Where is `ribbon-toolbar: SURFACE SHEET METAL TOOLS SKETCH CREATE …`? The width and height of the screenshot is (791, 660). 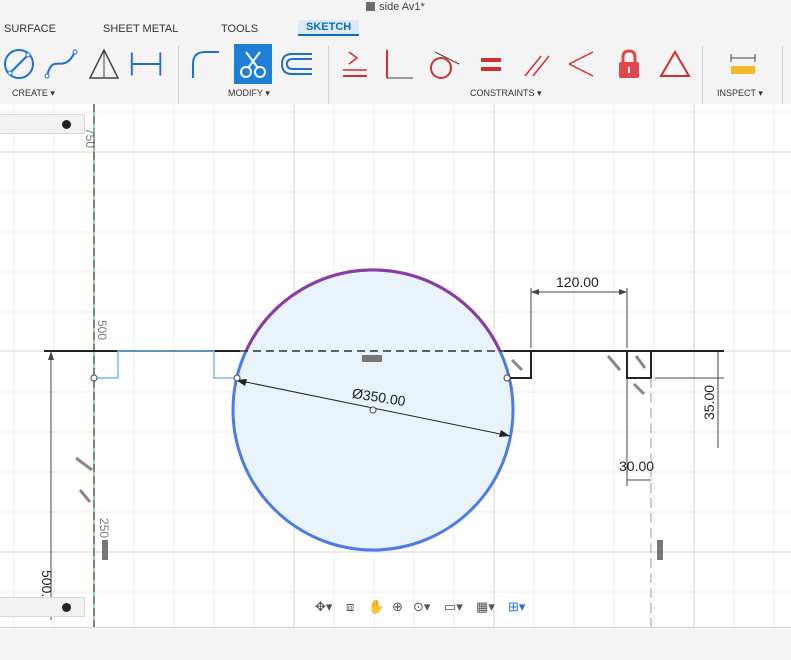 ribbon-toolbar: SURFACE SHEET METAL TOOLS SKETCH CREATE … is located at coordinates (395, 66).